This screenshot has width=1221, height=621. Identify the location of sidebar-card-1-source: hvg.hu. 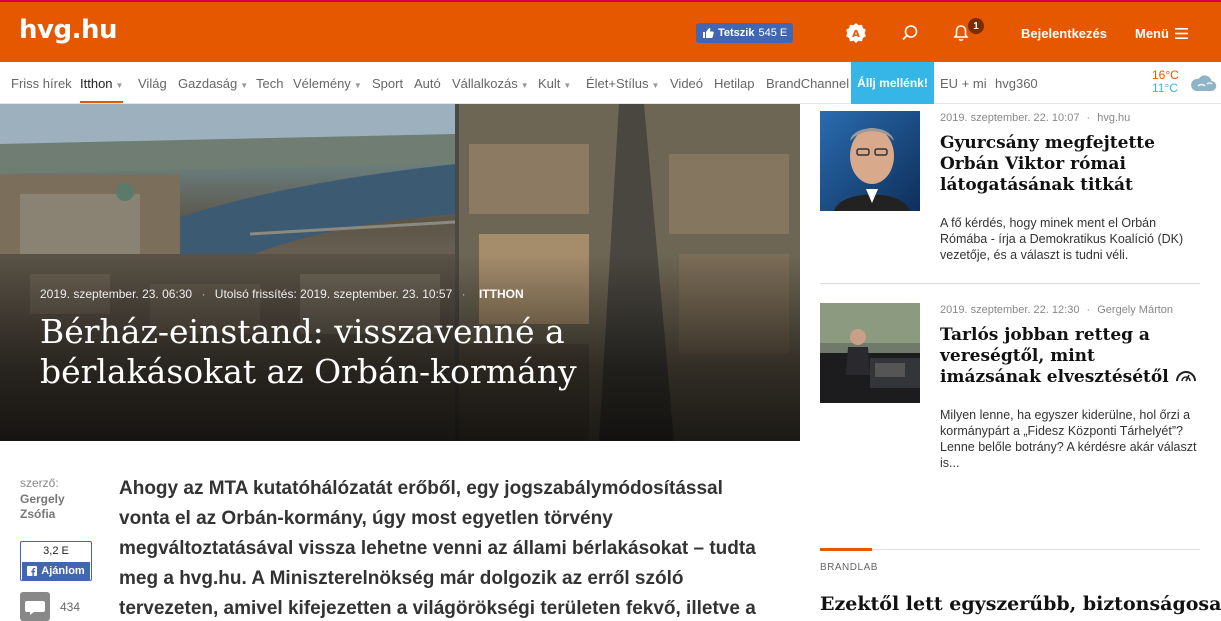
(1114, 118).